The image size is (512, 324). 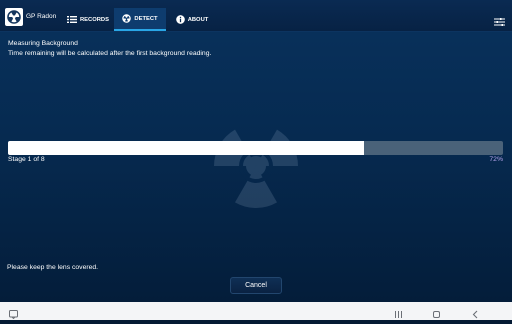 I want to click on progress-bar, so click(x=255, y=148).